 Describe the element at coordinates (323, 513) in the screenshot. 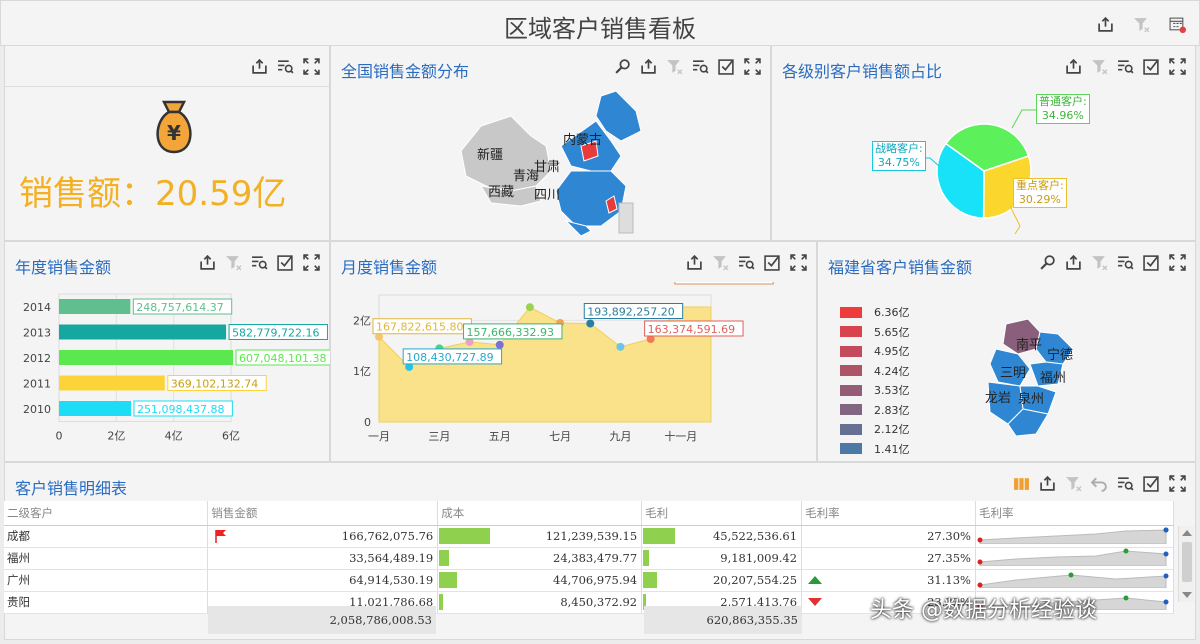

I see `column-header: 销售金额` at that location.